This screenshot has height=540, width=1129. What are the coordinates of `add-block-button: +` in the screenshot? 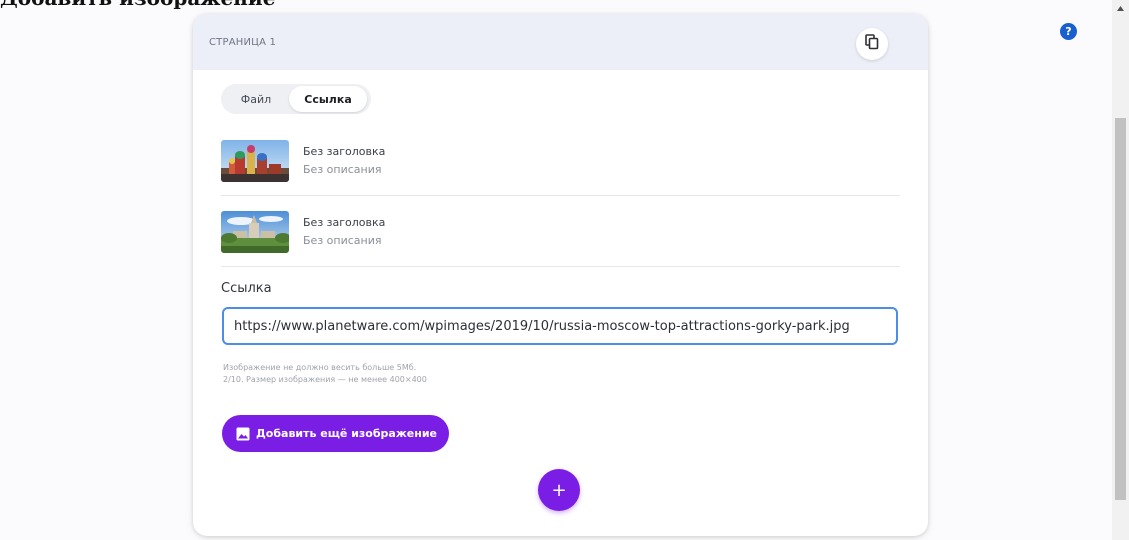 It's located at (559, 490).